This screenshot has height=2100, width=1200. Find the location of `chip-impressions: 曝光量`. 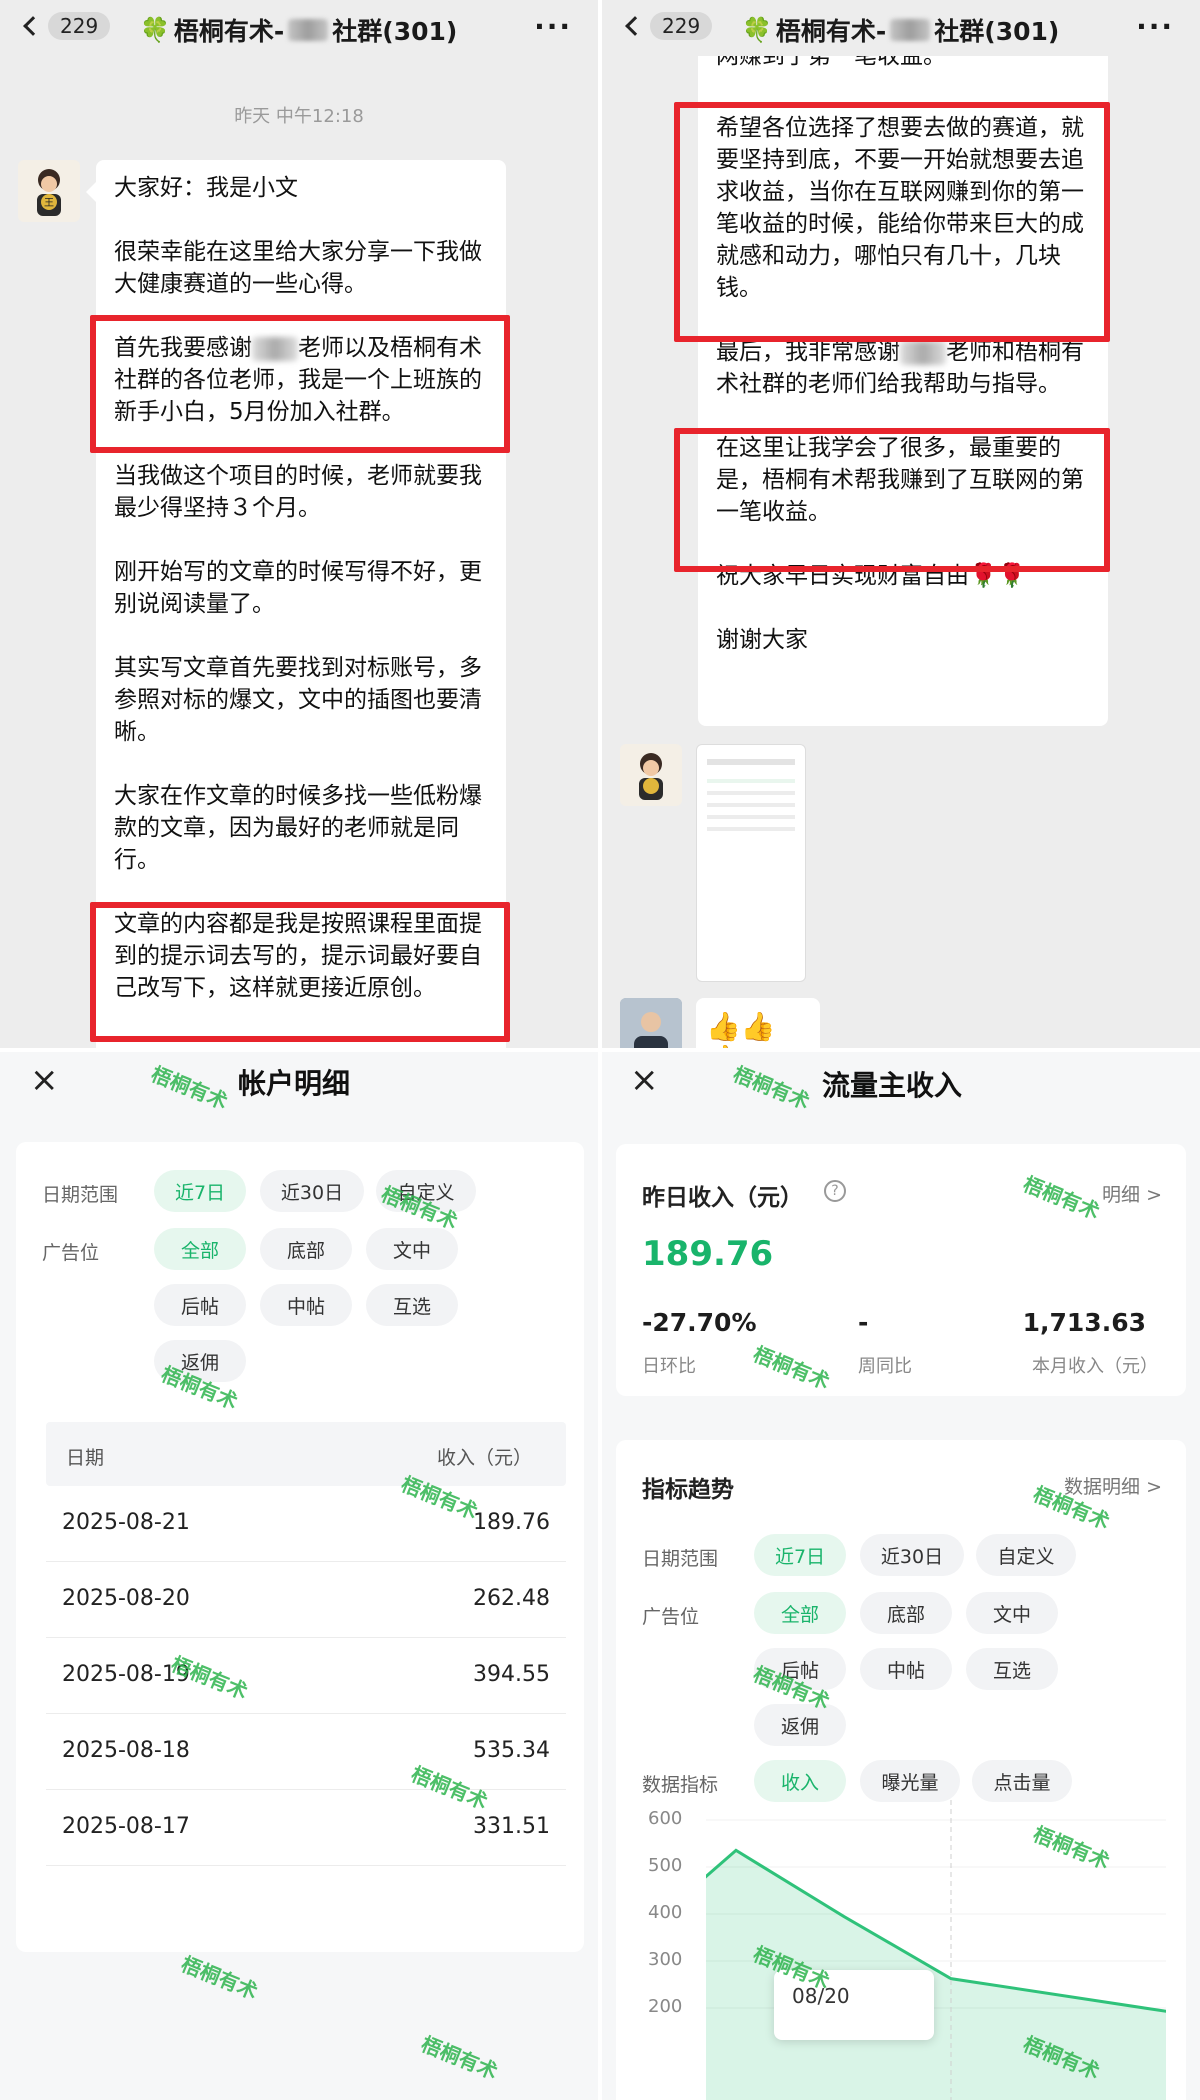

chip-impressions: 曝光量 is located at coordinates (910, 1781).